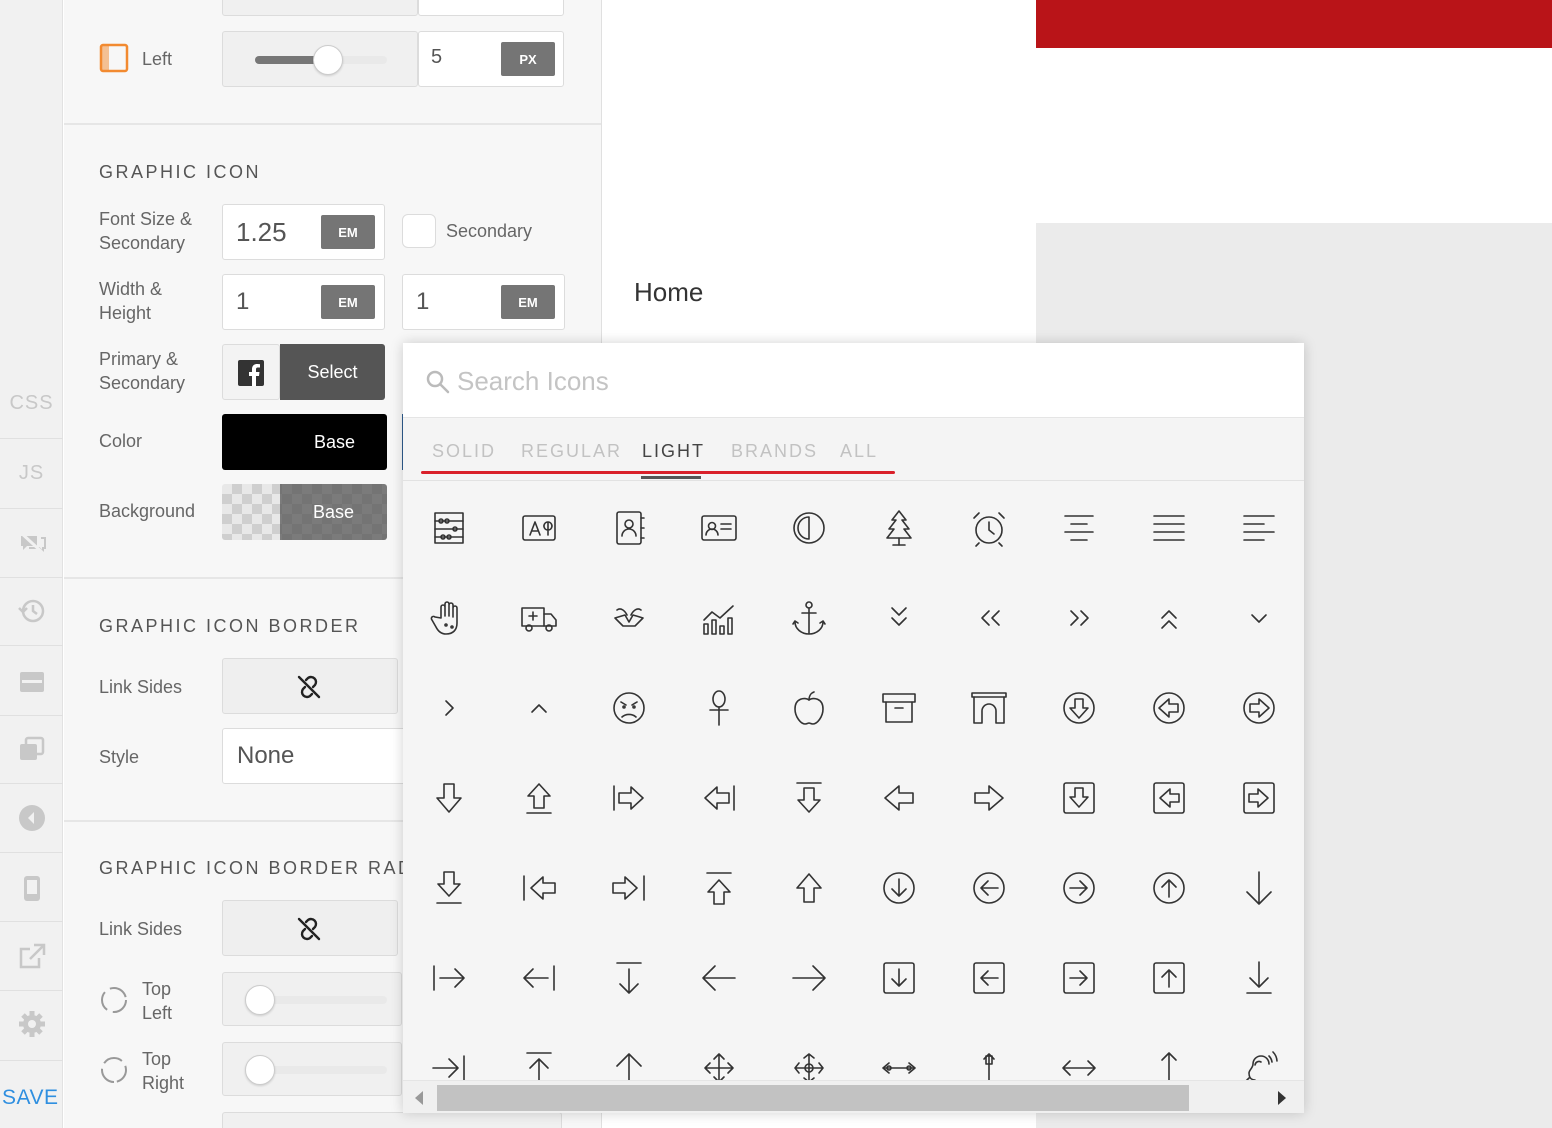 The width and height of the screenshot is (1552, 1128). Describe the element at coordinates (809, 528) in the screenshot. I see `icon-option-adjust` at that location.